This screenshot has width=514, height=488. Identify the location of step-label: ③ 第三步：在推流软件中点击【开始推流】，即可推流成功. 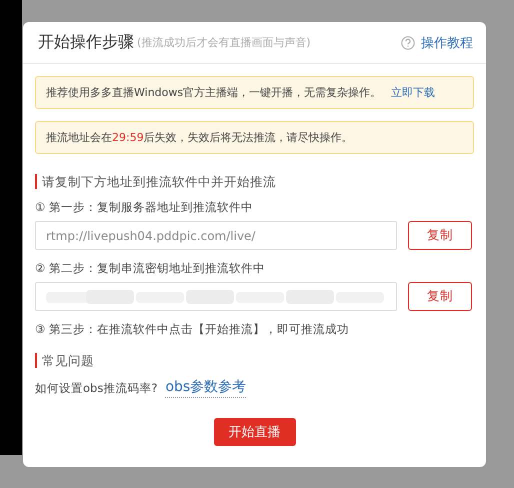
(192, 329).